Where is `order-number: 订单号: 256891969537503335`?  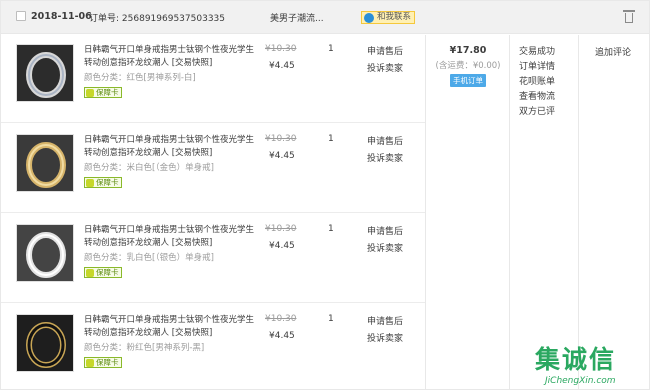 order-number: 订单号: 256891969537503335 is located at coordinates (157, 17).